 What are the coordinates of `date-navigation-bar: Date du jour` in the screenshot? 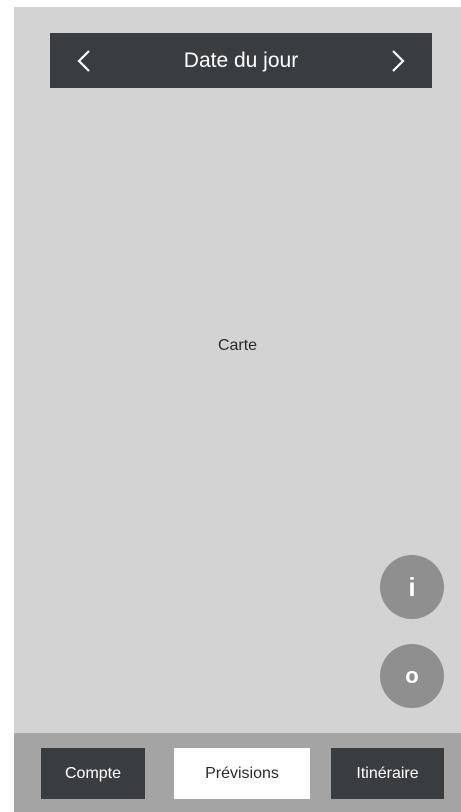 It's located at (241, 60).